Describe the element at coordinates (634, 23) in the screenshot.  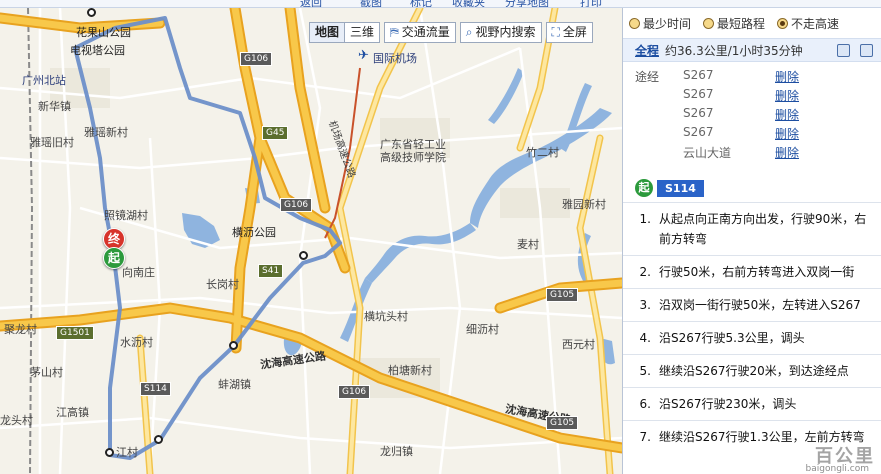
I see `radio-least-time` at that location.